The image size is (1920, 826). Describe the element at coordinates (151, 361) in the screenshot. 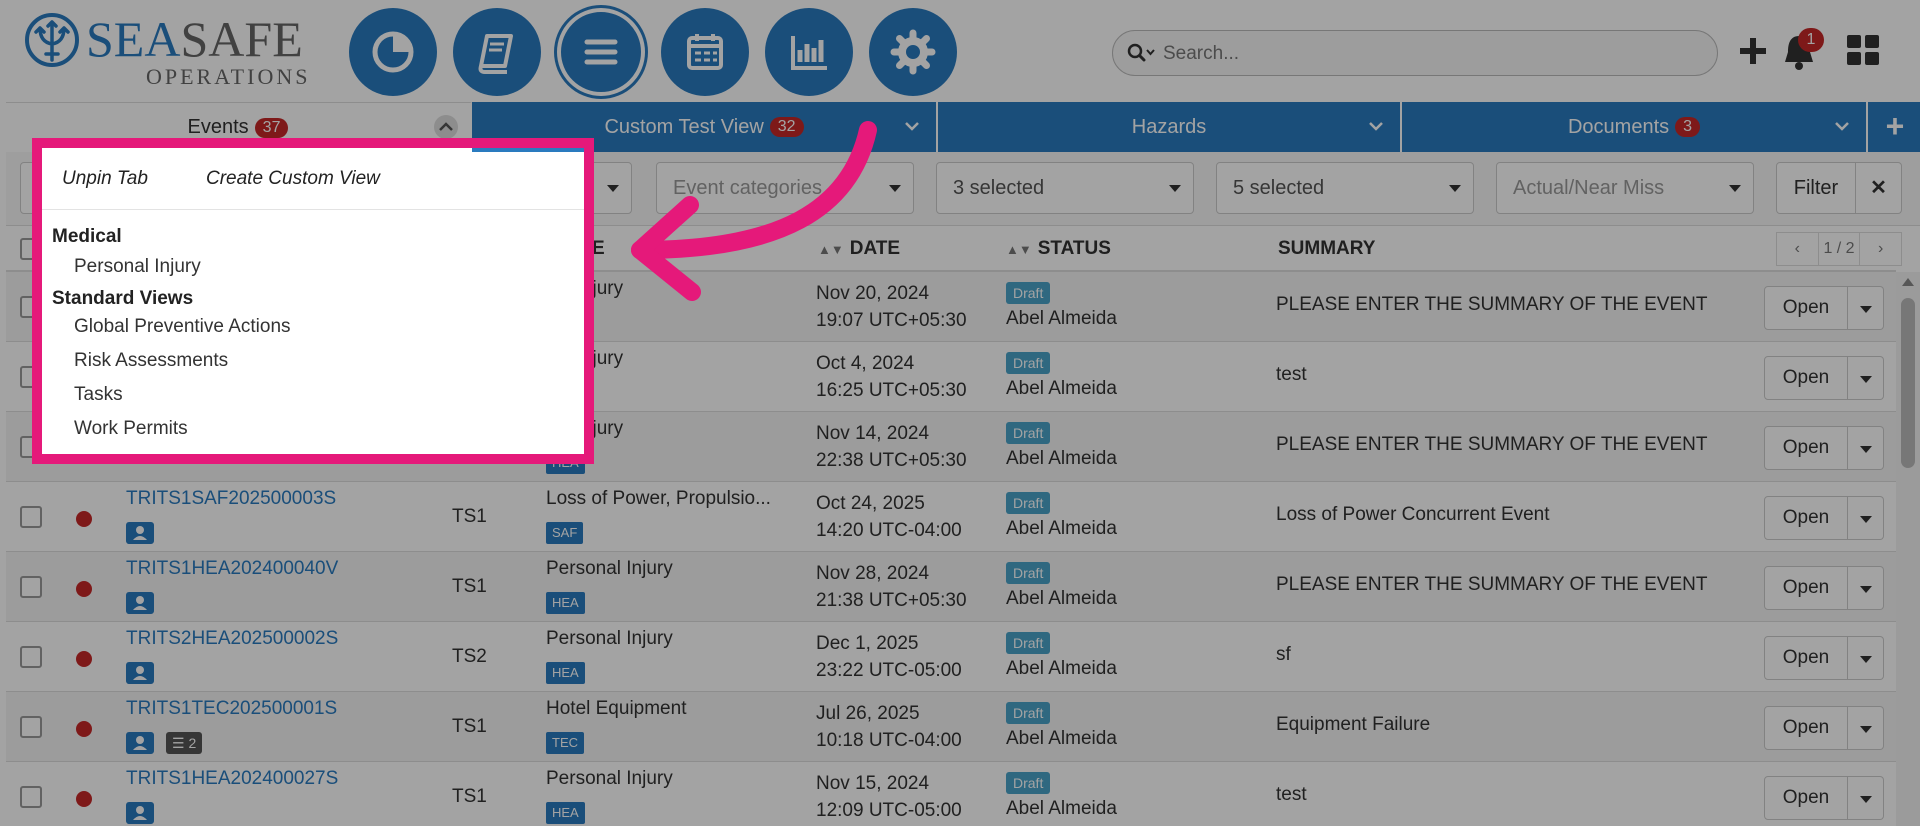

I see `view-option-risk-assessments: Risk Assessments` at that location.